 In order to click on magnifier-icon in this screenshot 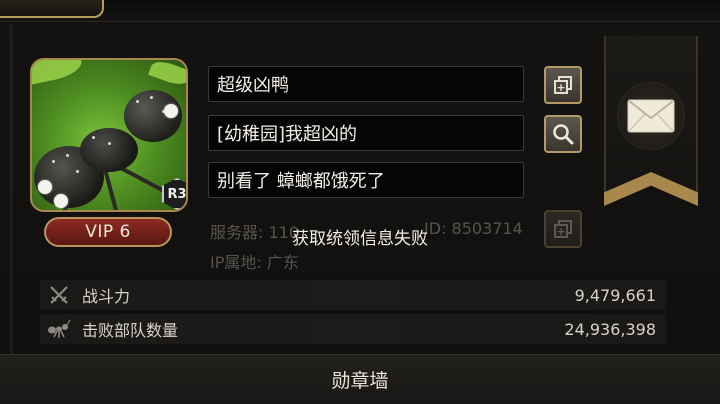, I will do `click(563, 134)`.